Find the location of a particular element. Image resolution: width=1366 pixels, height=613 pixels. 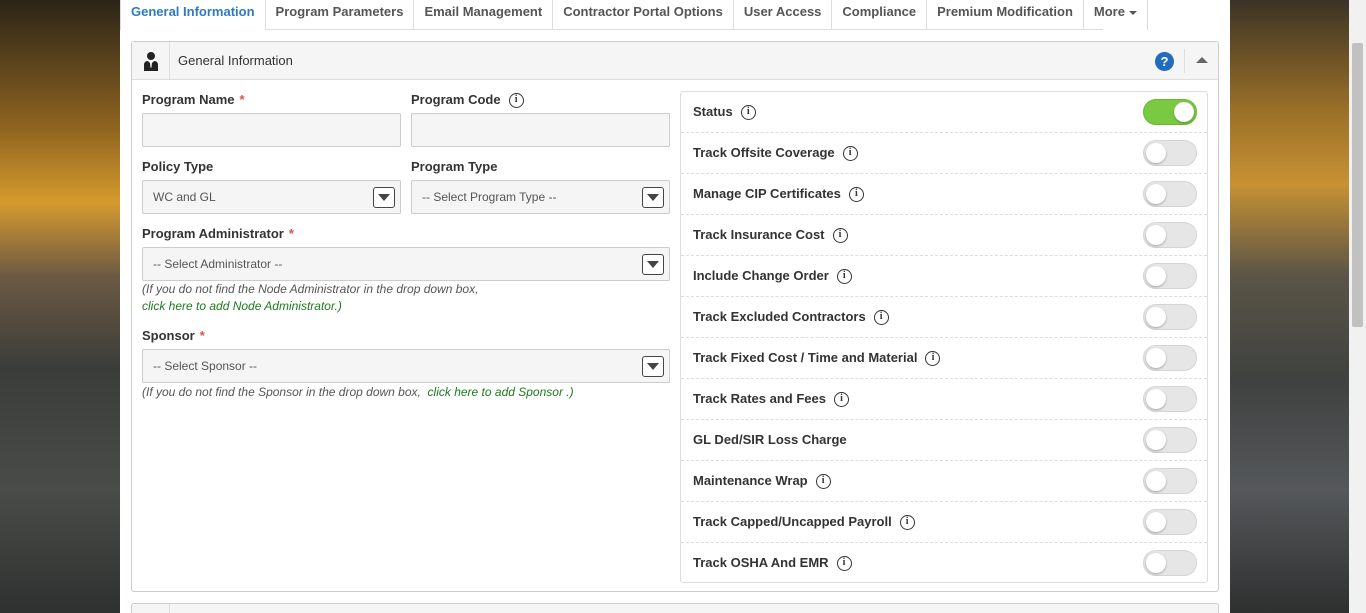

program-code-input is located at coordinates (540, 130).